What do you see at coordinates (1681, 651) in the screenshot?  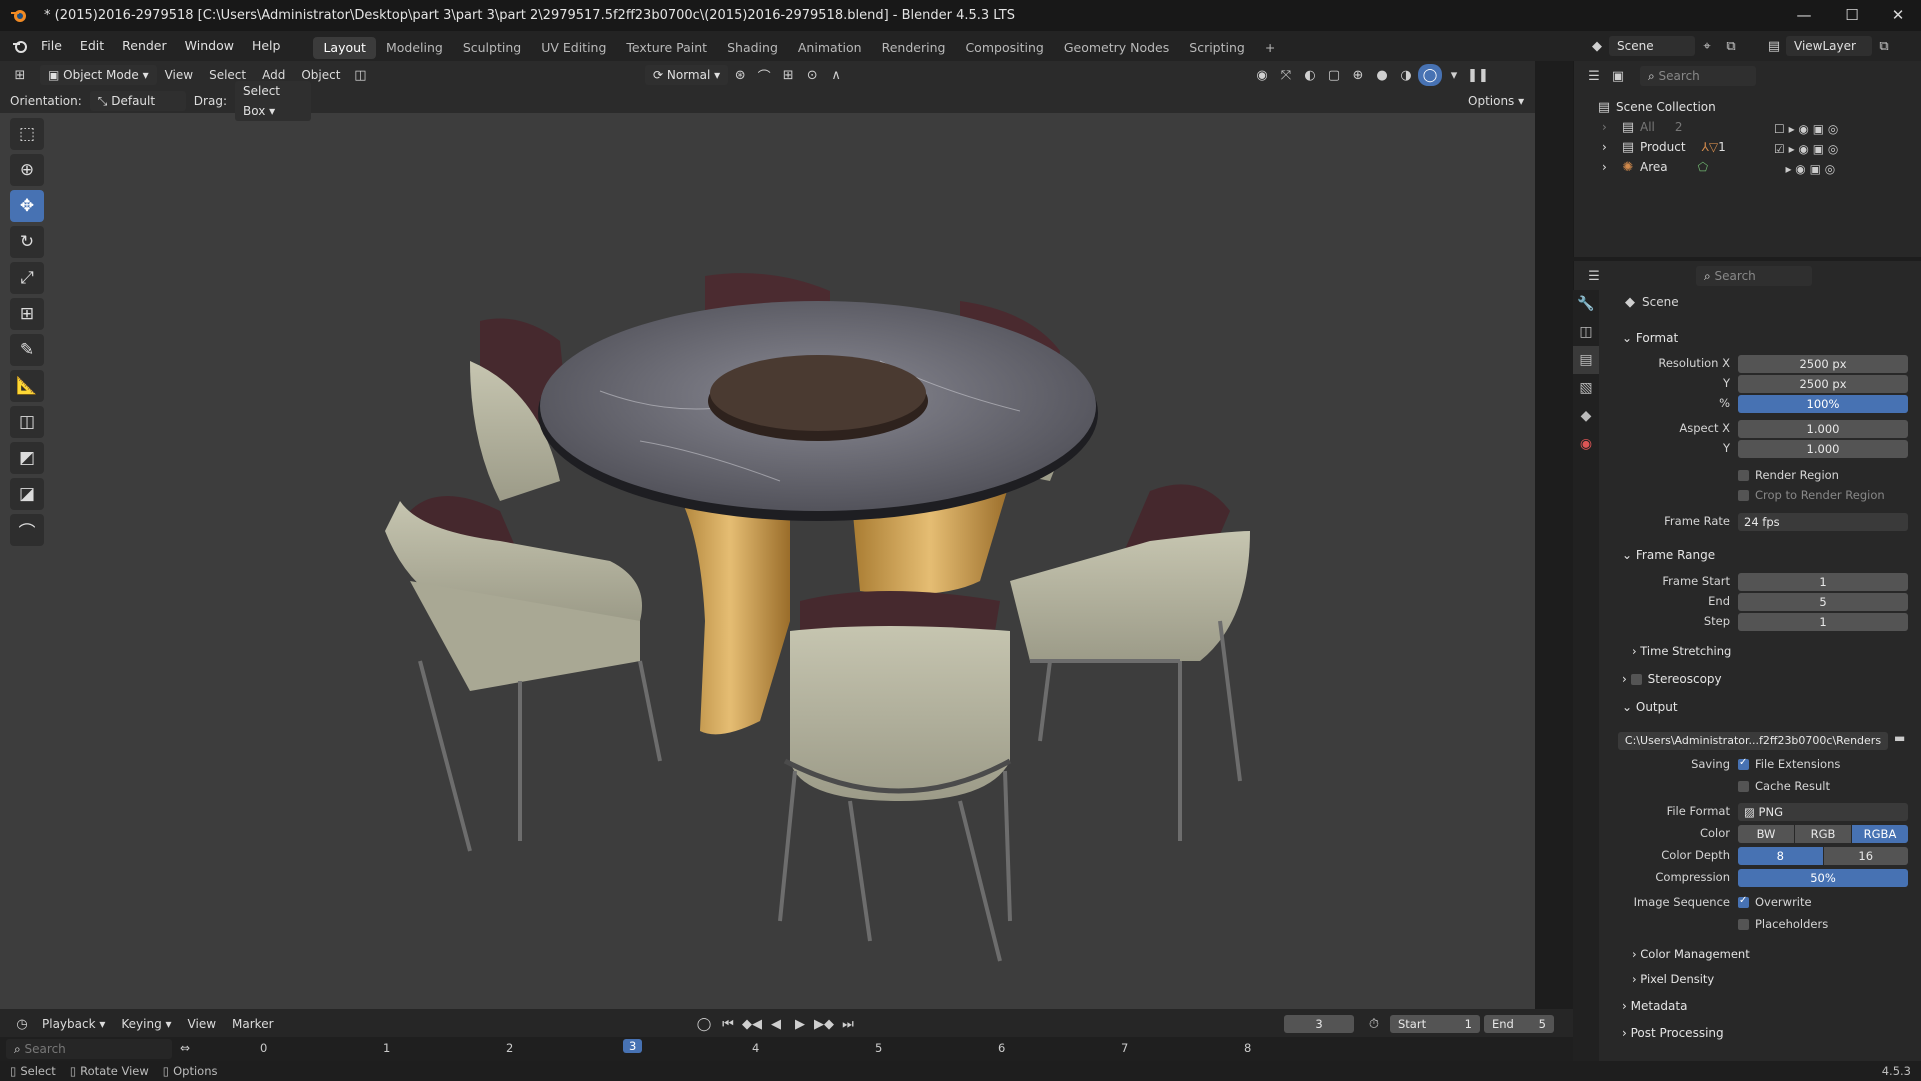 I see `time-stretching-header: › Time Stretching` at bounding box center [1681, 651].